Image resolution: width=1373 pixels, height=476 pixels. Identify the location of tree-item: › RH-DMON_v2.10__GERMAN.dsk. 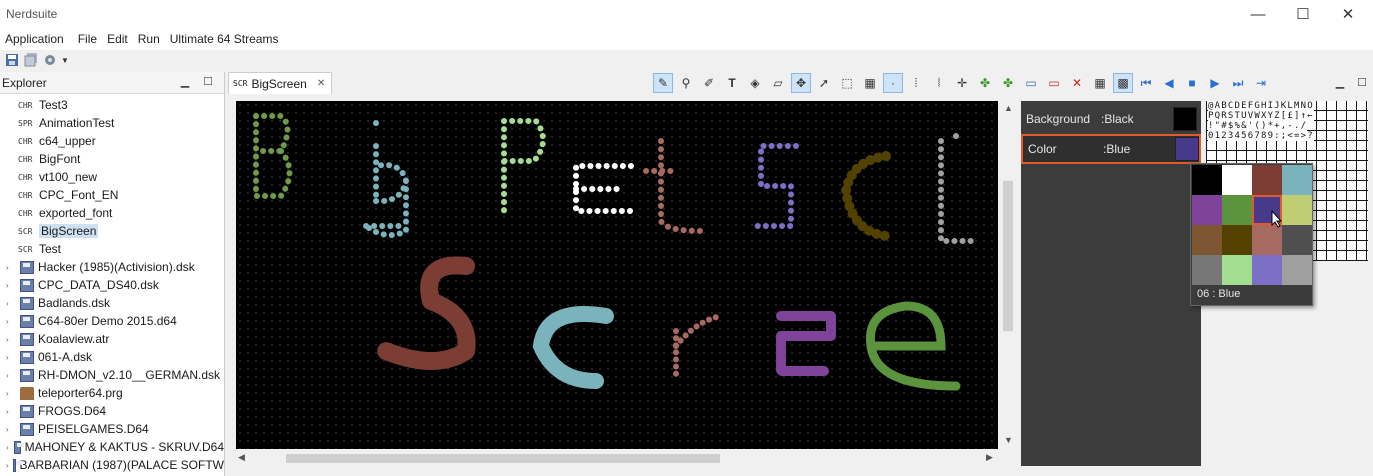
(112, 375).